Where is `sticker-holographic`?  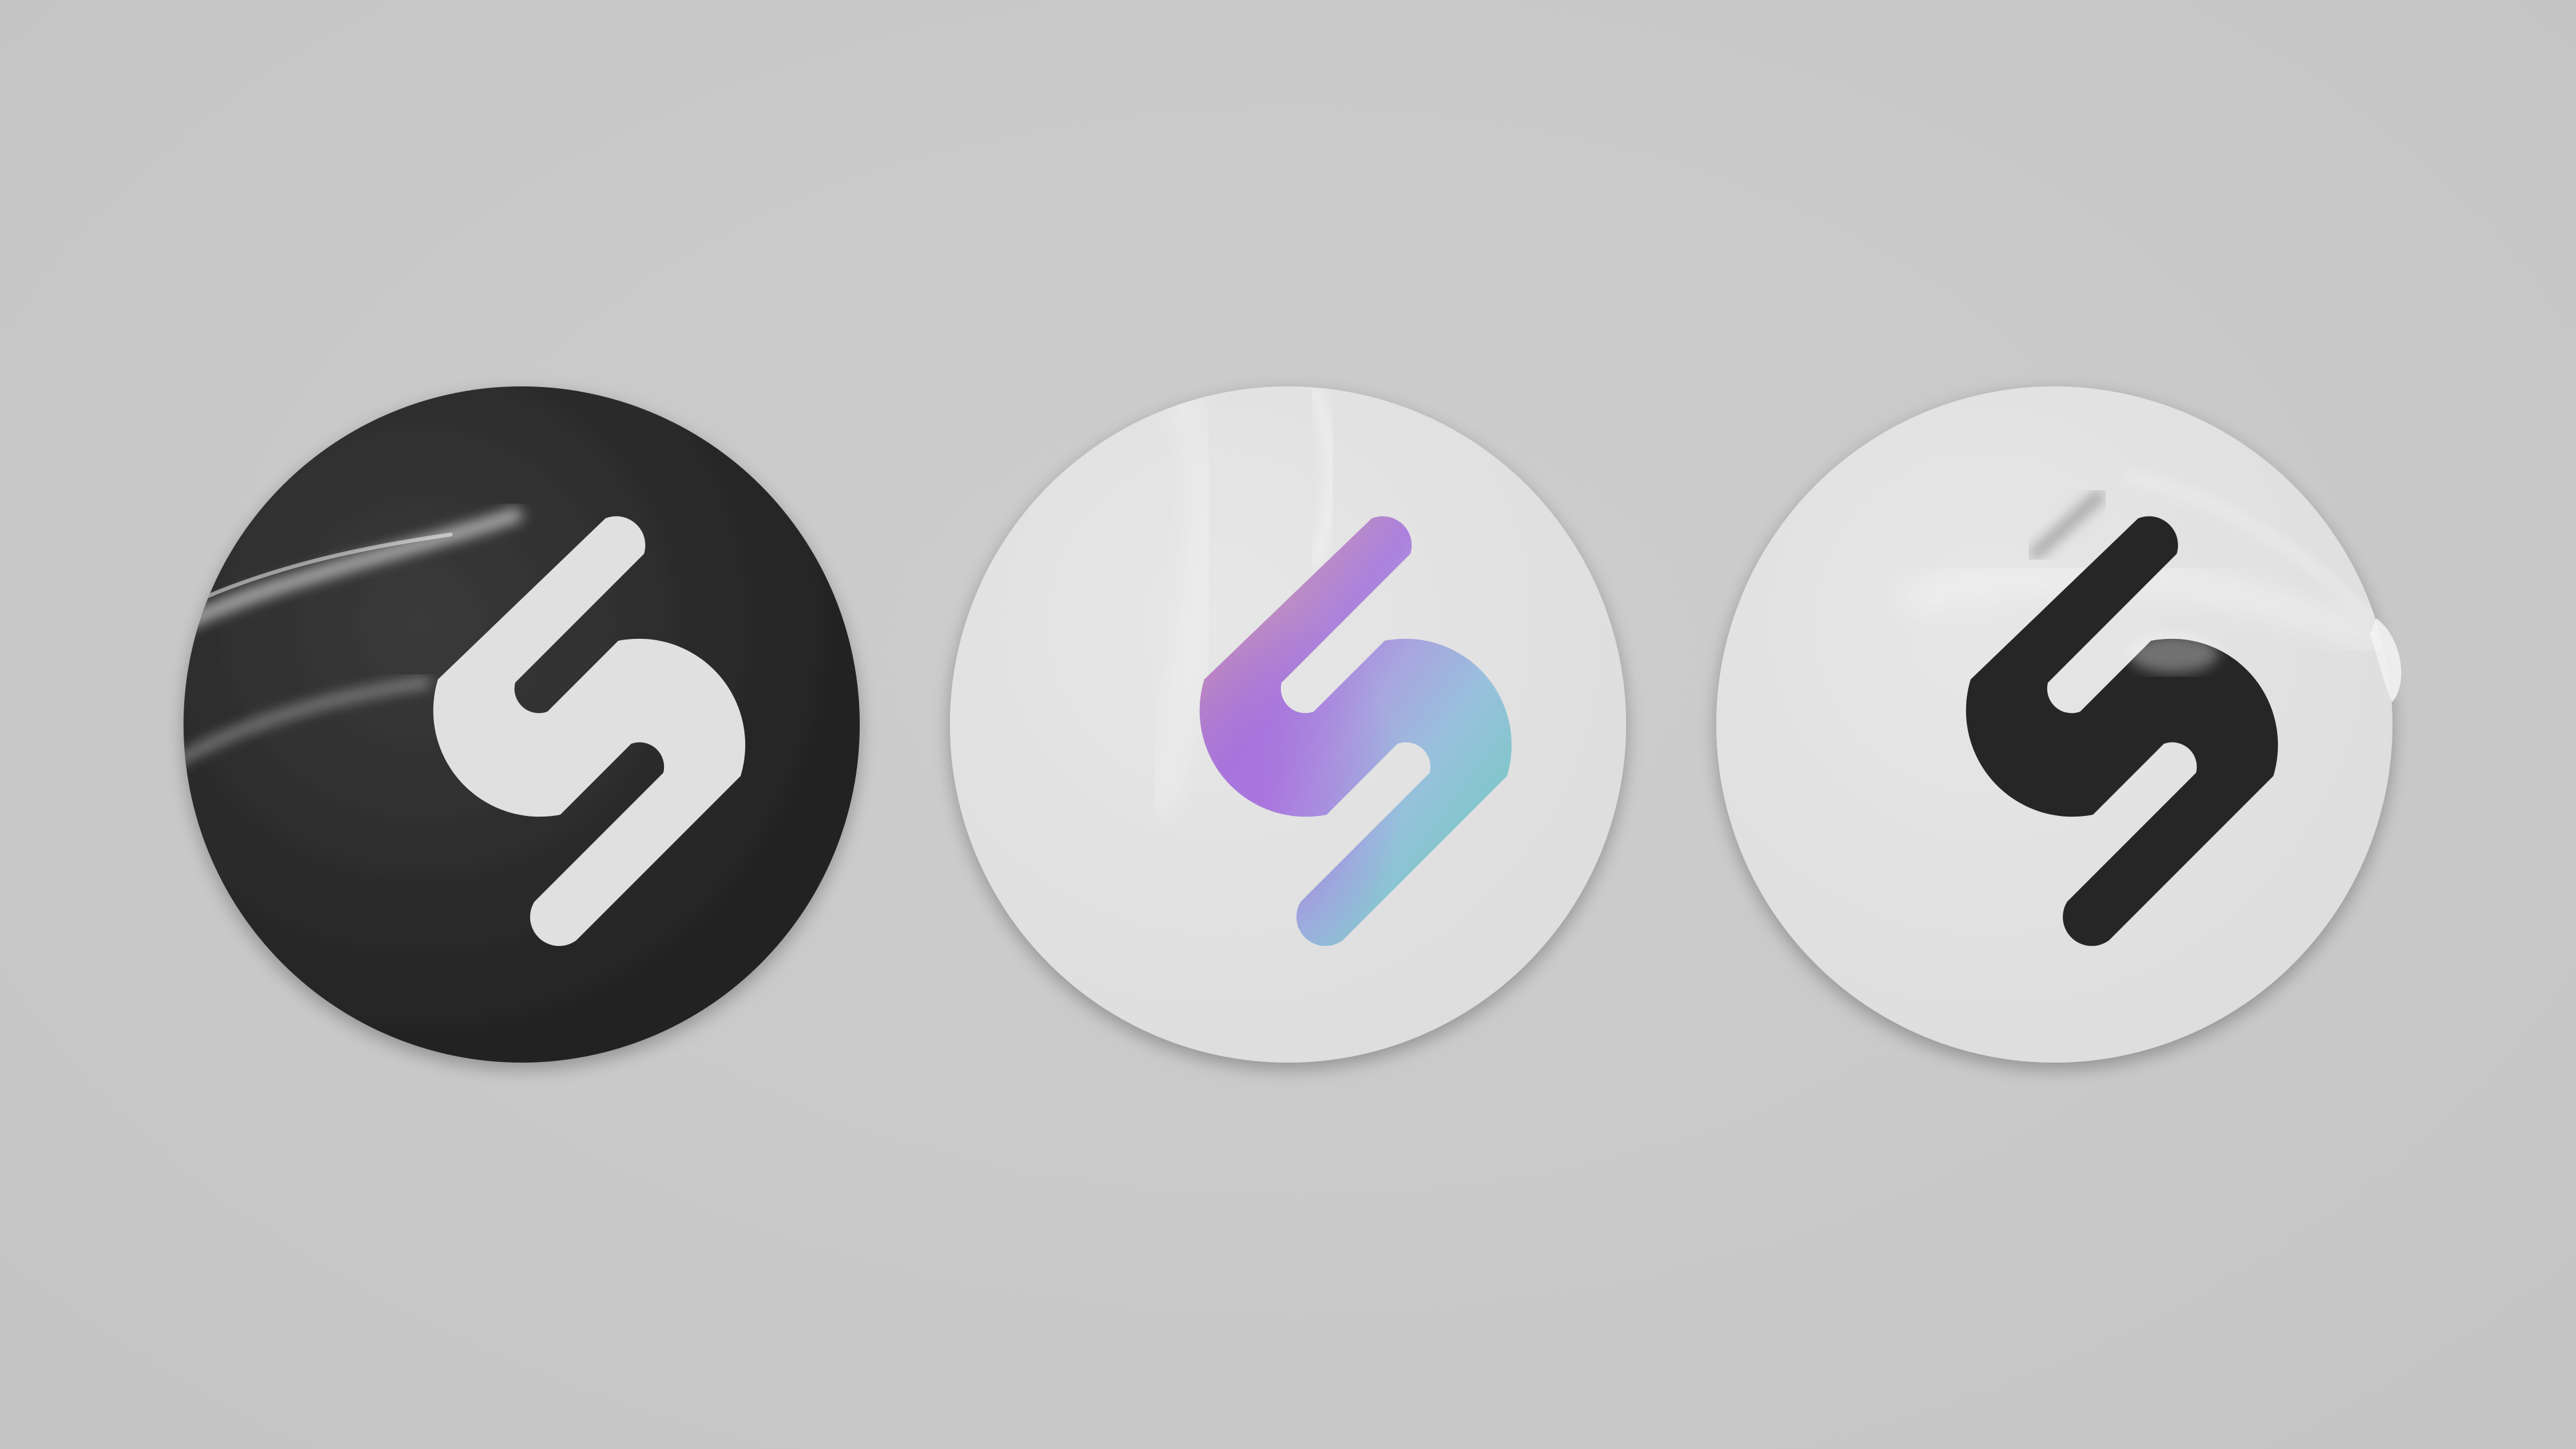 sticker-holographic is located at coordinates (1288, 724).